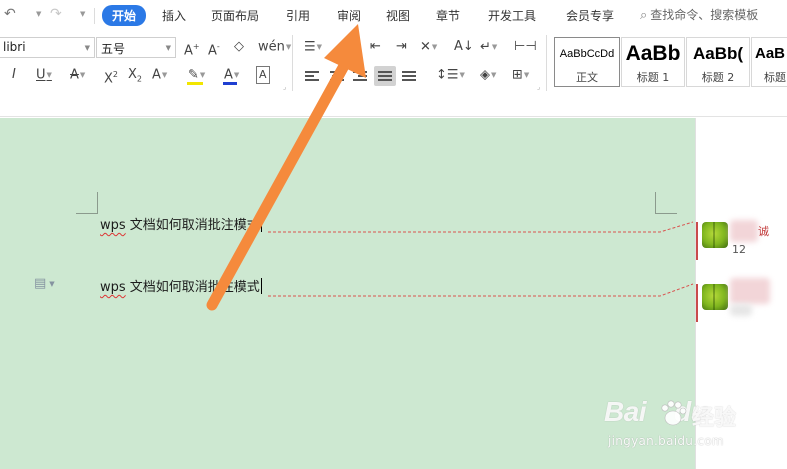  I want to click on decrease-indent-icon: ⇤, so click(375, 47).